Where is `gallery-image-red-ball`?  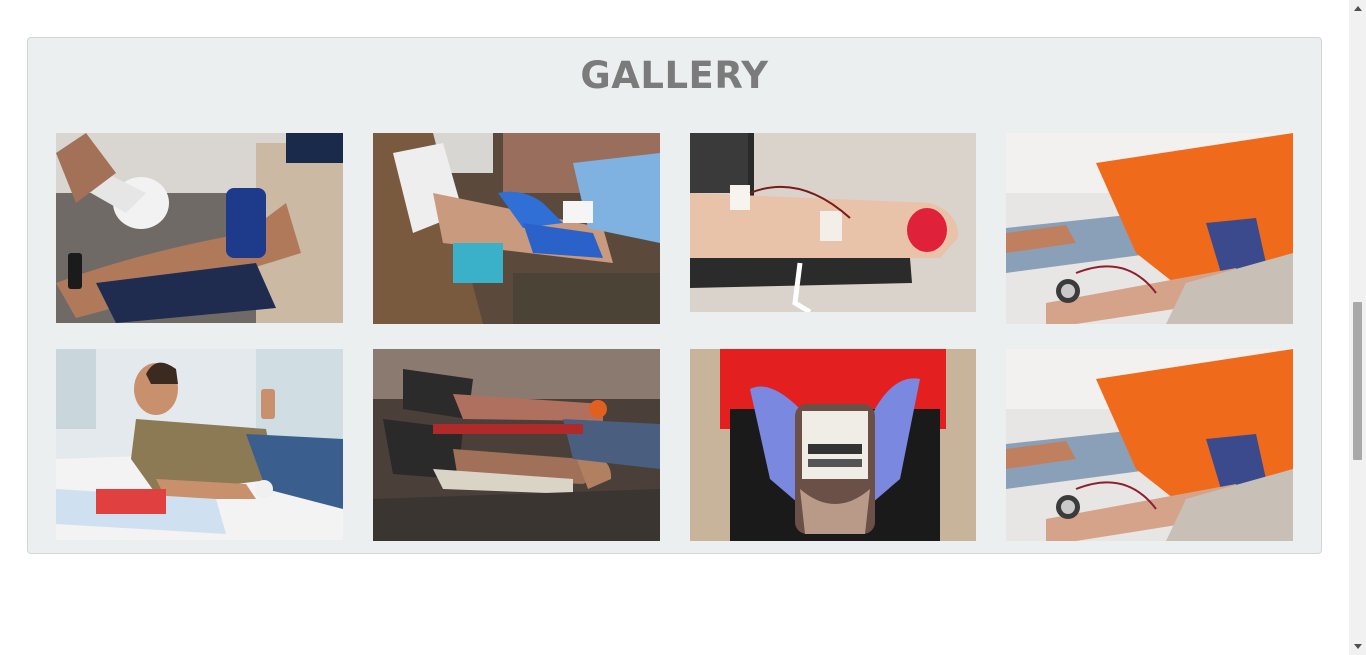 gallery-image-red-ball is located at coordinates (833, 222).